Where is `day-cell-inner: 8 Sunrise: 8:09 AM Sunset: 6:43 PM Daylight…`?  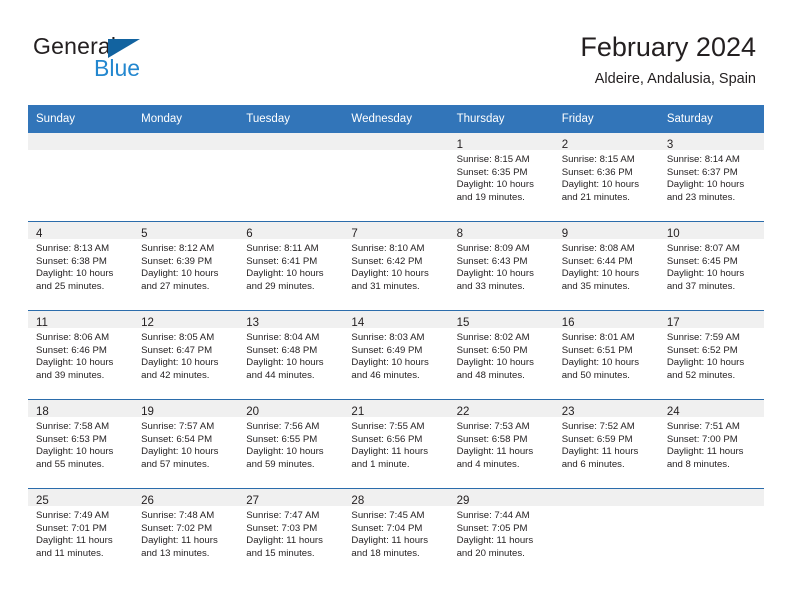
day-cell-inner: 8 Sunrise: 8:09 AM Sunset: 6:43 PM Daylight… is located at coordinates (501, 266).